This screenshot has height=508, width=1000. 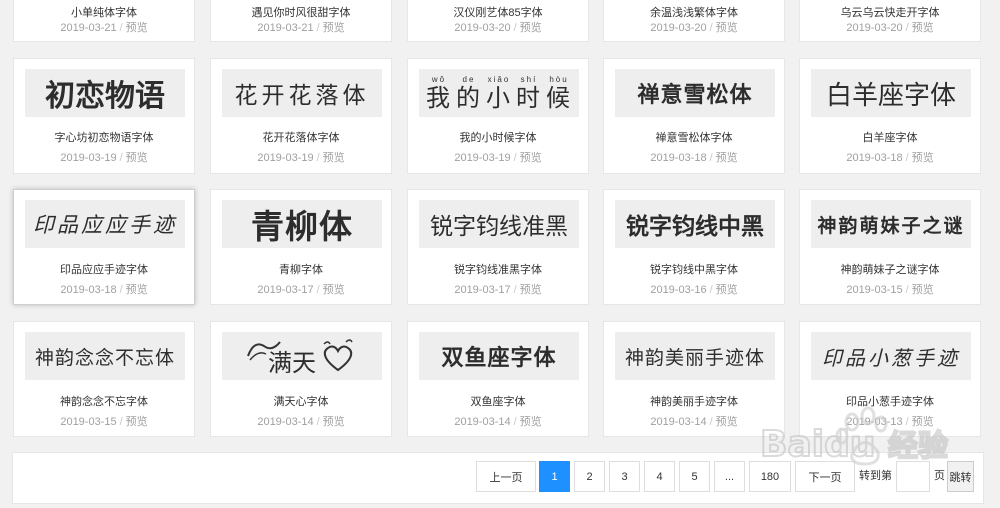 What do you see at coordinates (529, 79) in the screenshot?
I see `pinyin-label: shí` at bounding box center [529, 79].